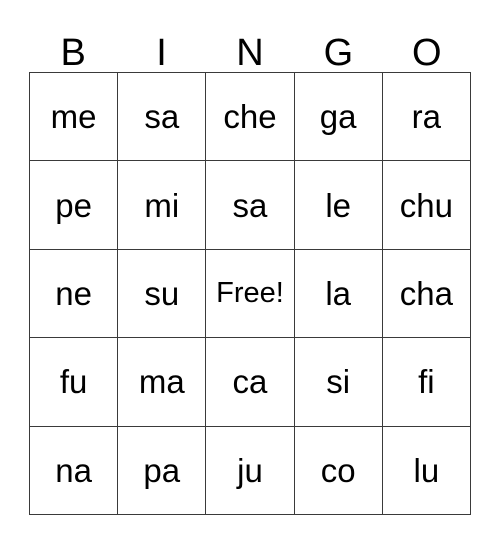 This screenshot has height=544, width=500. I want to click on bingo-header-row: B I N G O, so click(250, 43).